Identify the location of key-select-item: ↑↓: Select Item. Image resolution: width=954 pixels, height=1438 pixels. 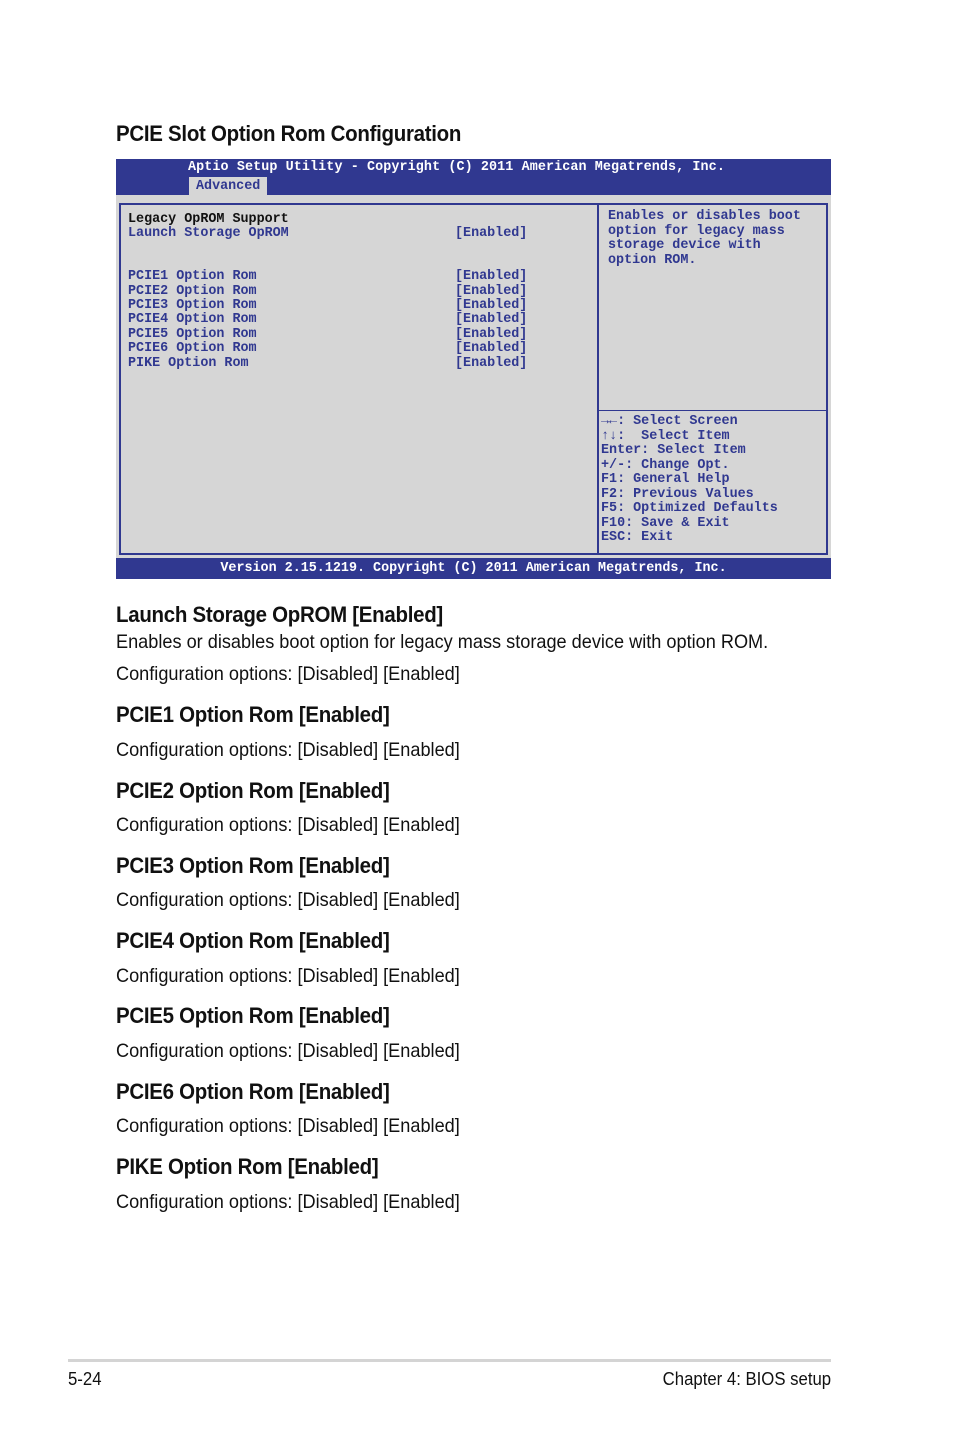
(665, 436).